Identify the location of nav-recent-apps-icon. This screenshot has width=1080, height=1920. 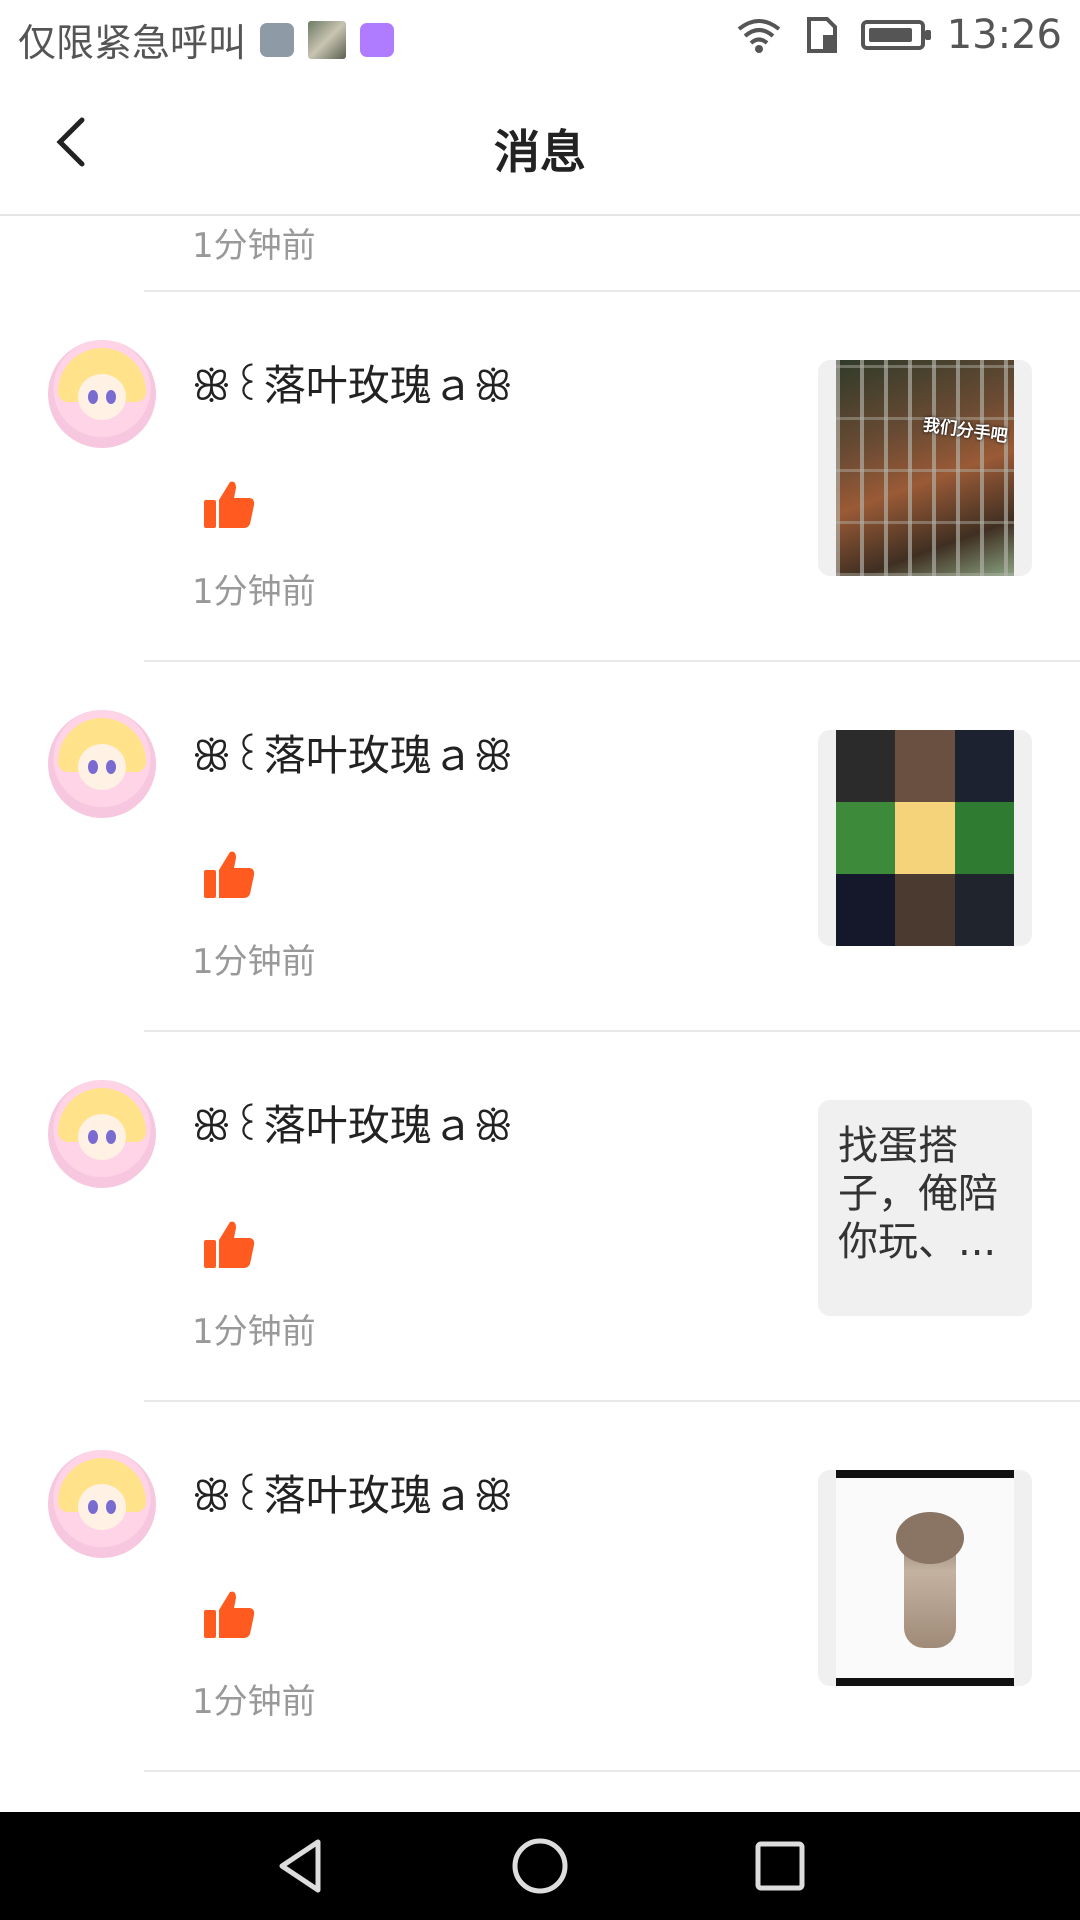
(780, 1866).